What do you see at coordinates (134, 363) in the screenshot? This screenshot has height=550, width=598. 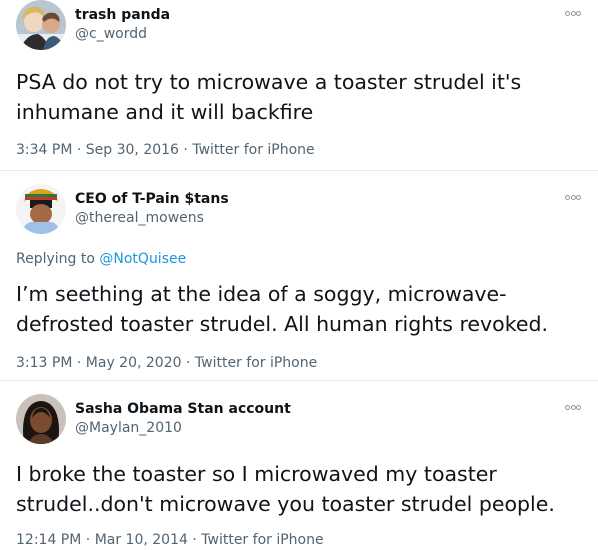 I see `tweet-date: May 20, 2020` at bounding box center [134, 363].